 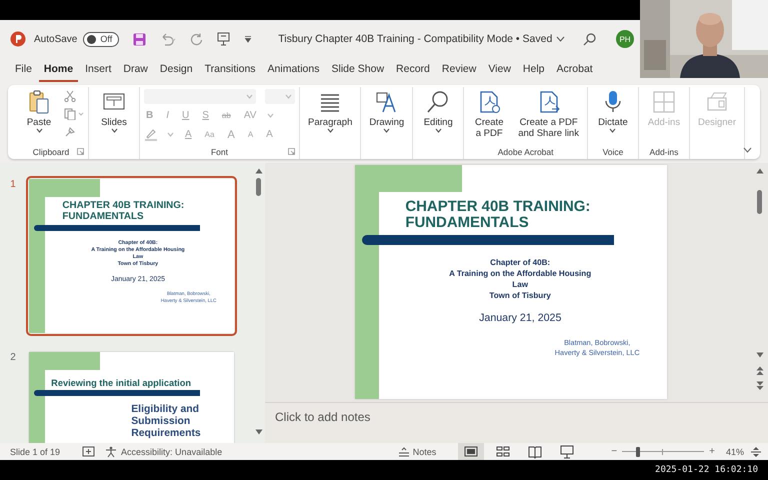 What do you see at coordinates (132, 395) in the screenshot?
I see `slide-thumbnail: Reviewing the initial application Eligibility and Submission Requirements` at bounding box center [132, 395].